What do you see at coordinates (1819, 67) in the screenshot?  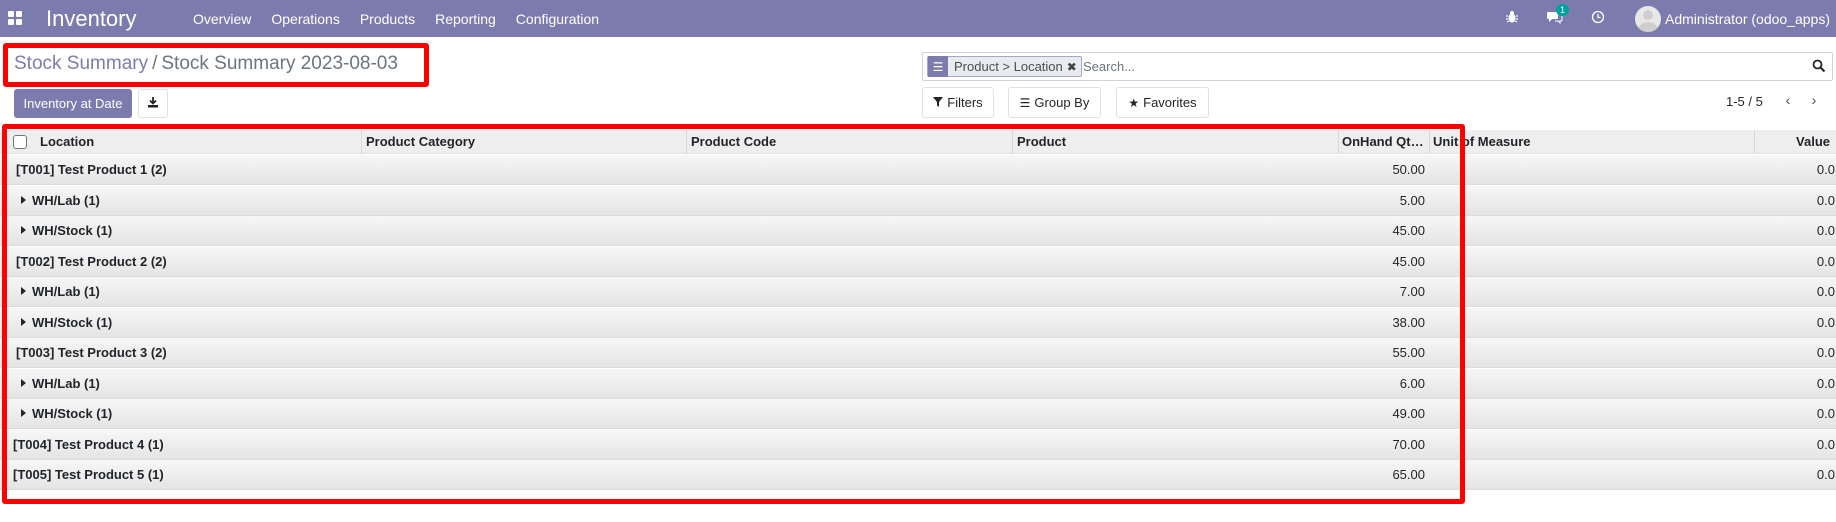 I see `search-icon` at bounding box center [1819, 67].